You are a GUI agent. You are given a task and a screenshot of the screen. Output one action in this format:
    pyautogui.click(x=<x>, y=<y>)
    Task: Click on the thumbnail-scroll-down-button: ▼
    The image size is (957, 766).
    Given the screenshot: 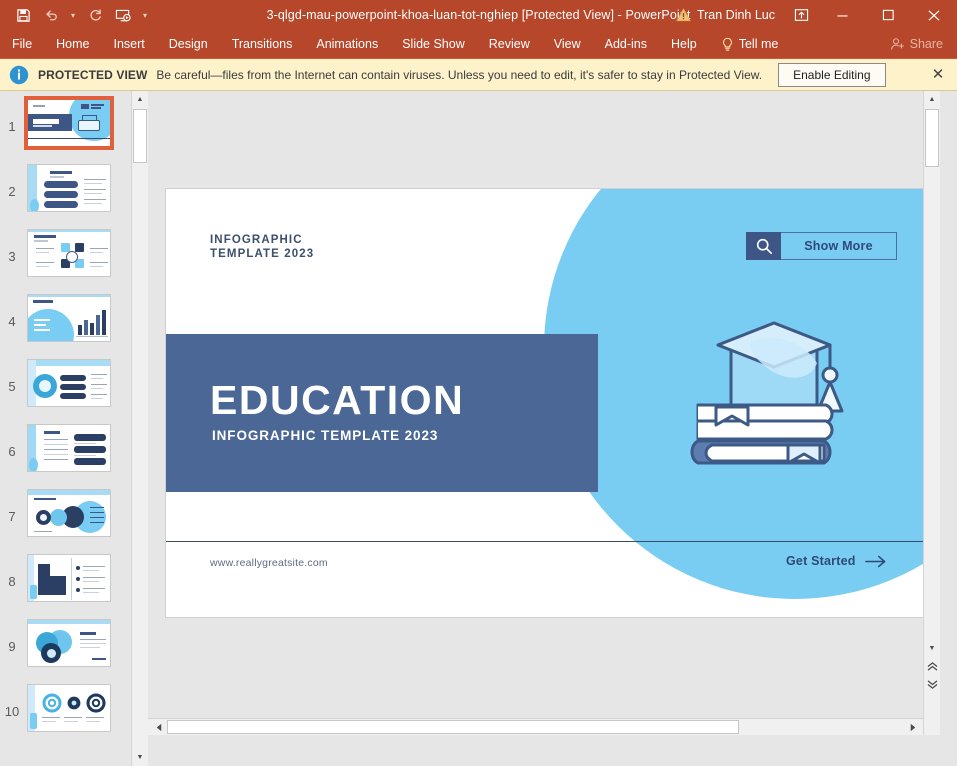 What is the action you would take?
    pyautogui.click(x=140, y=757)
    